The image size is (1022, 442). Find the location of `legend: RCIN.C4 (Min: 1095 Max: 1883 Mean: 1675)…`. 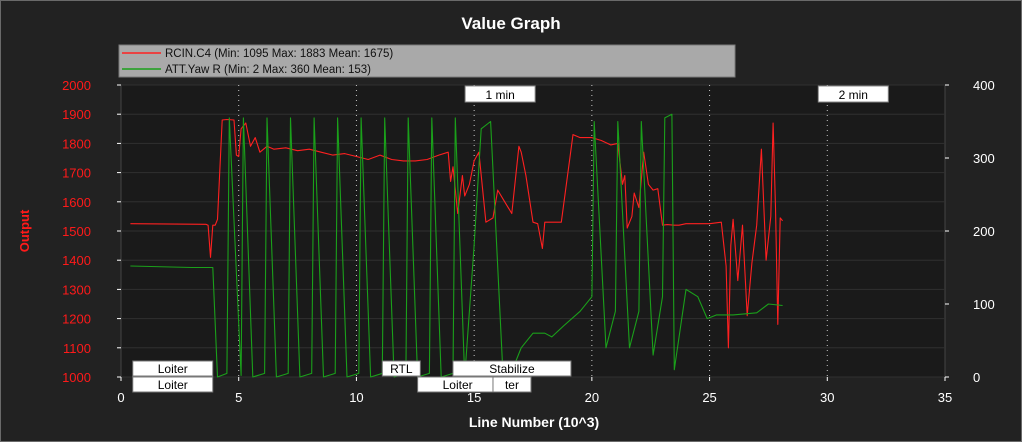

legend: RCIN.C4 (Min: 1095 Max: 1883 Mean: 1675)… is located at coordinates (427, 61).